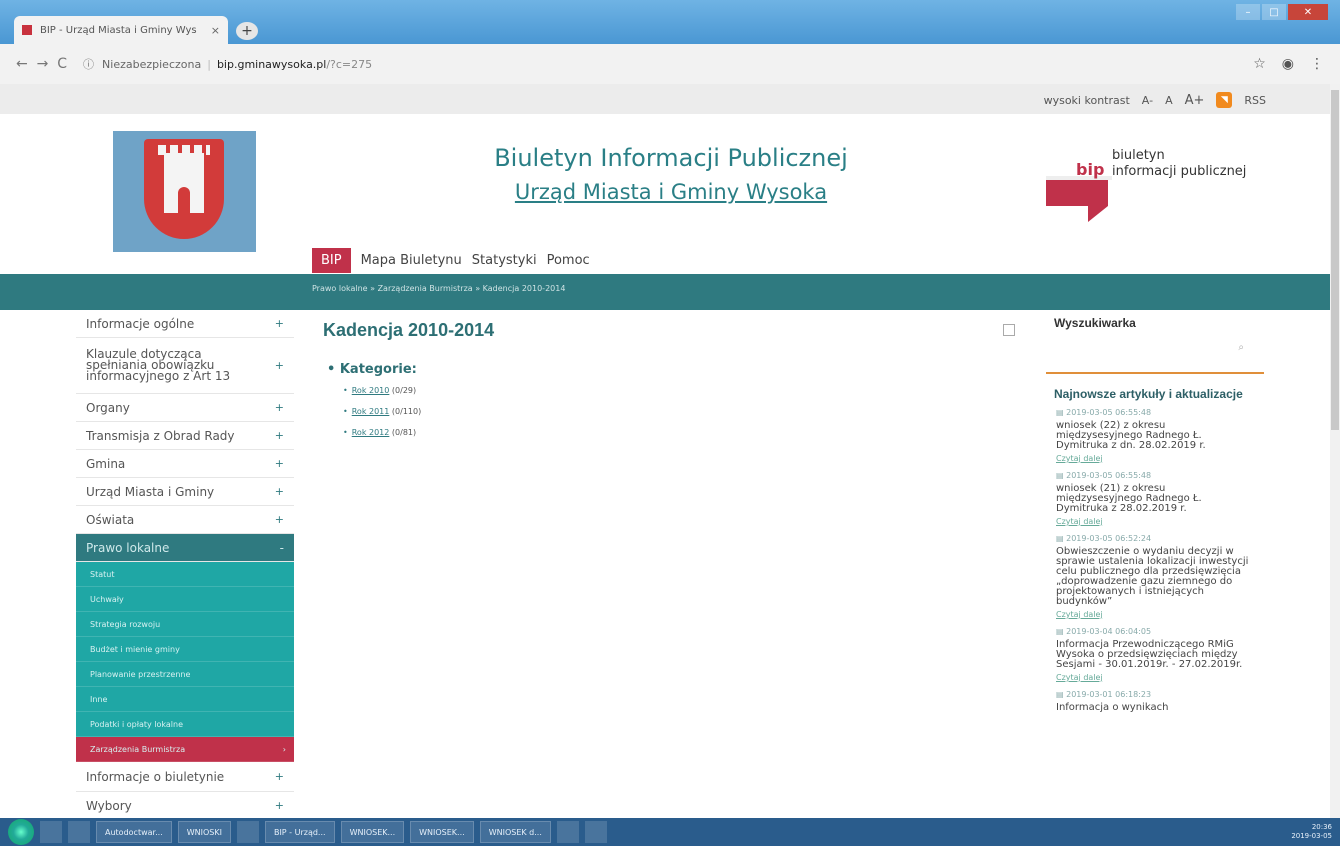 The height and width of the screenshot is (846, 1340). What do you see at coordinates (1274, 12) in the screenshot?
I see `maximize-icon: □` at bounding box center [1274, 12].